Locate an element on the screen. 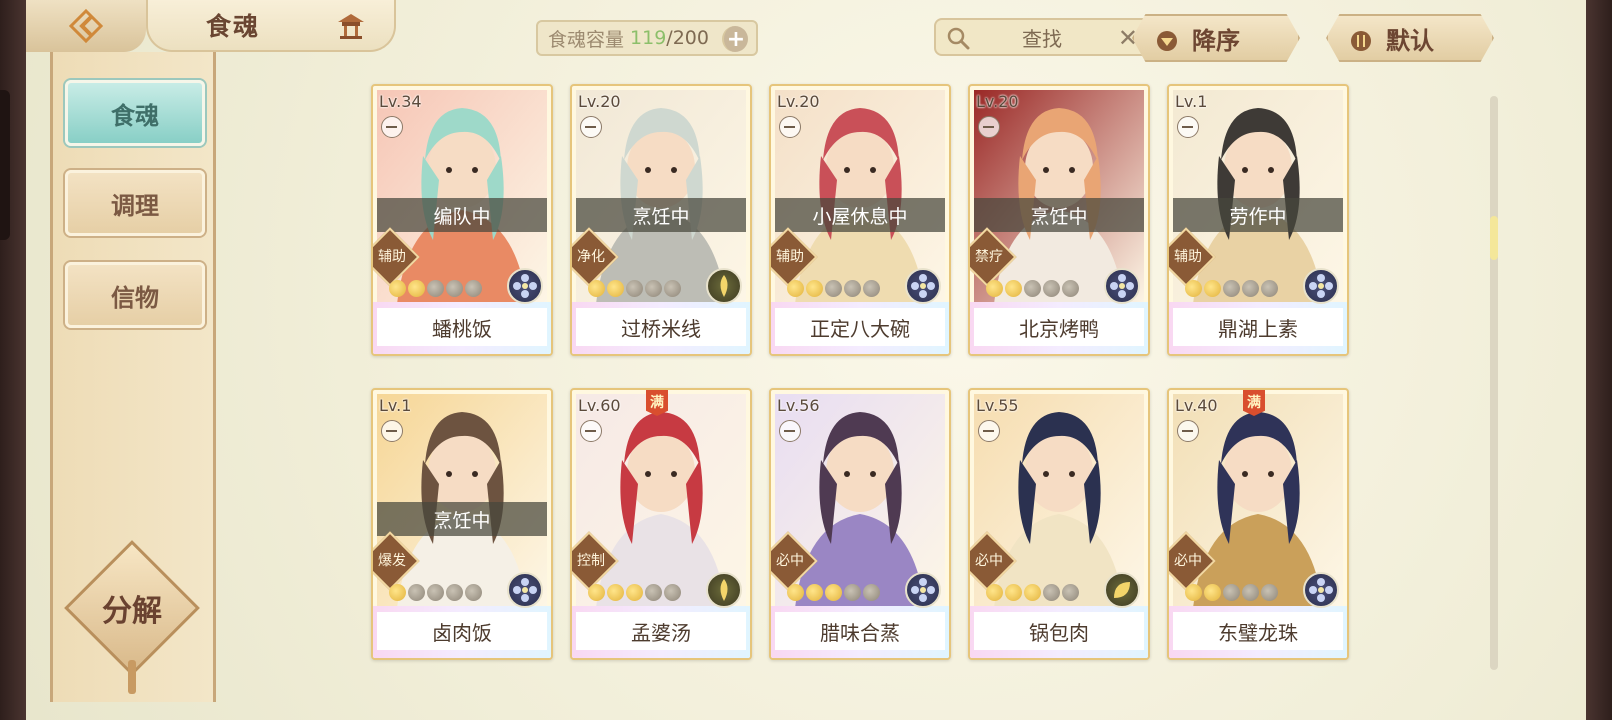  food-soul-card: 正定八大碗 Lv.20 小屋休息中 辅助 is located at coordinates (860, 220).